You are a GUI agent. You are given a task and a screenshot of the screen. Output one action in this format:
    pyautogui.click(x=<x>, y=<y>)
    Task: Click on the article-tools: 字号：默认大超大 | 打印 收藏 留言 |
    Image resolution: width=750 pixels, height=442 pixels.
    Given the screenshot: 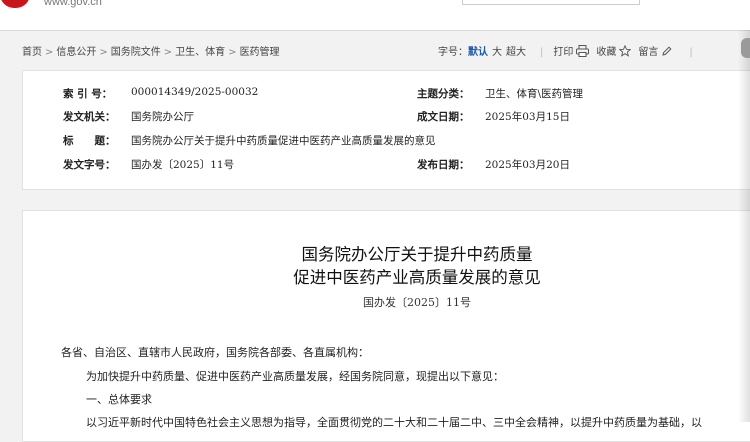 What is the action you would take?
    pyautogui.click(x=570, y=50)
    